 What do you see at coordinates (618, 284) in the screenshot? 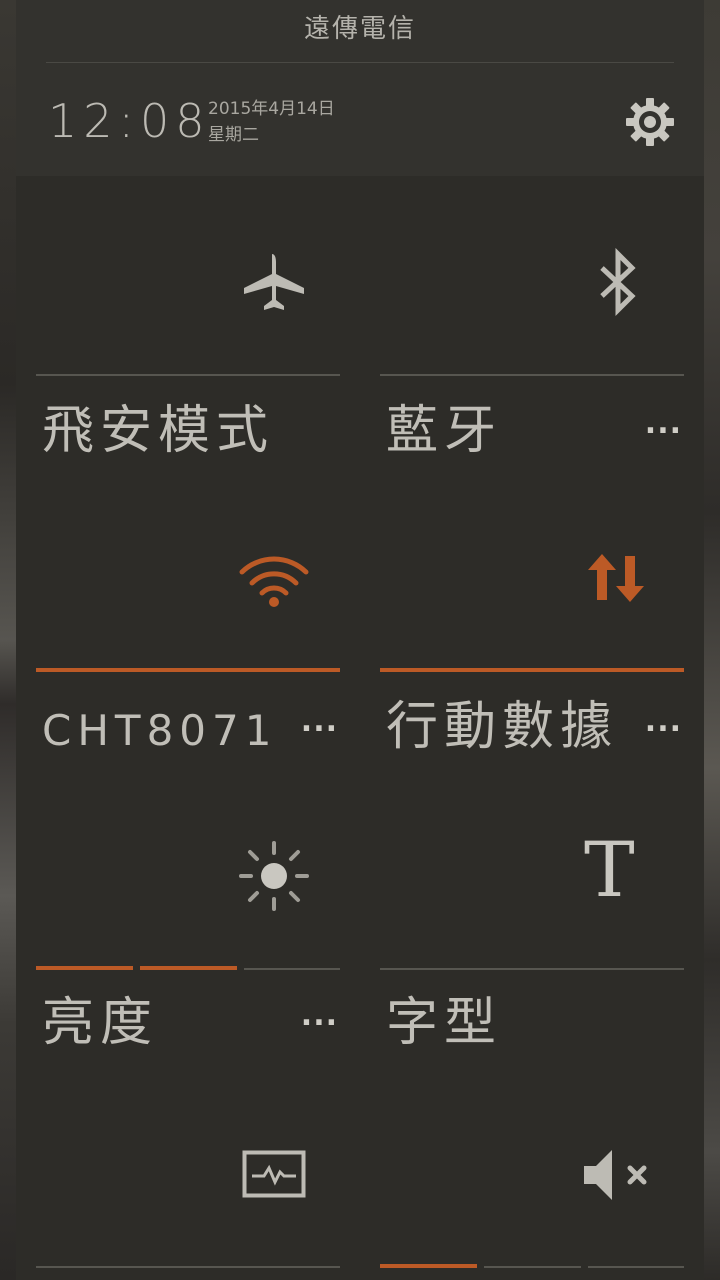
I see `bluetooth-icon` at bounding box center [618, 284].